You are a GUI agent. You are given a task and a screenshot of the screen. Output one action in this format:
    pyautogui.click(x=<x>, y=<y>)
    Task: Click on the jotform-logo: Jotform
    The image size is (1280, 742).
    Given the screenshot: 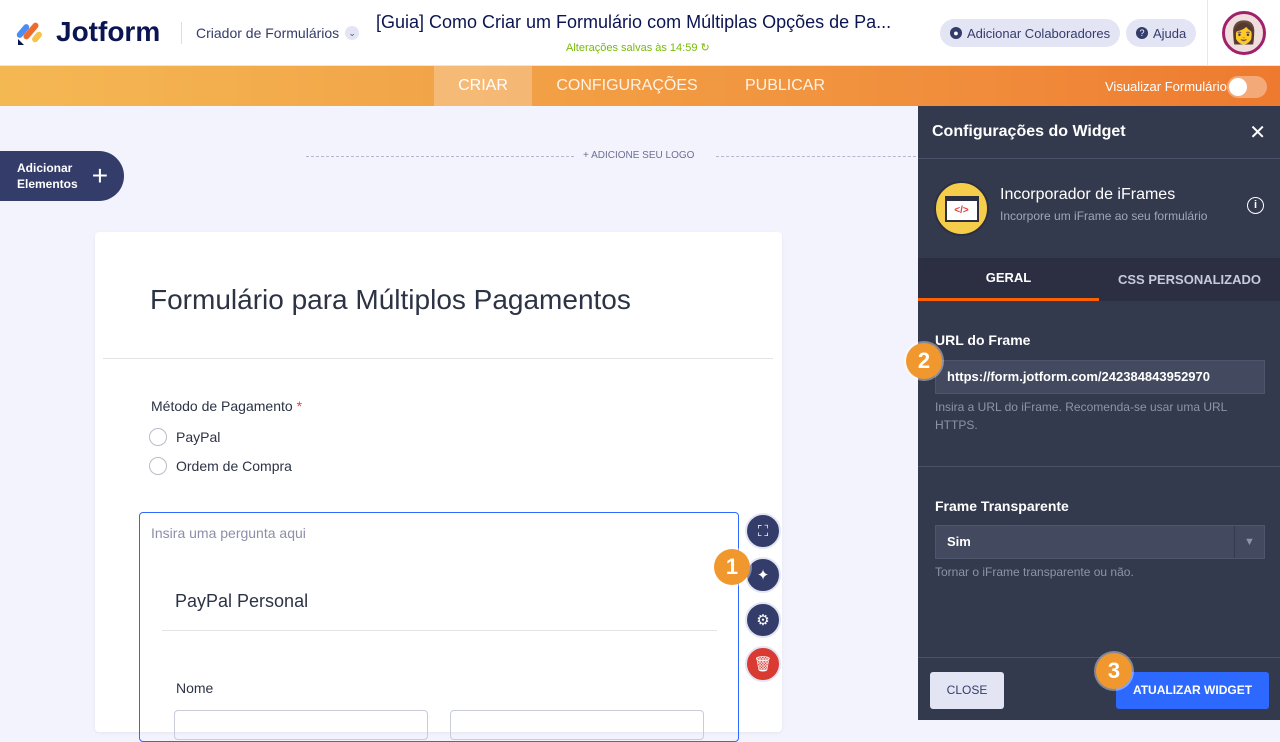 What is the action you would take?
    pyautogui.click(x=88, y=32)
    